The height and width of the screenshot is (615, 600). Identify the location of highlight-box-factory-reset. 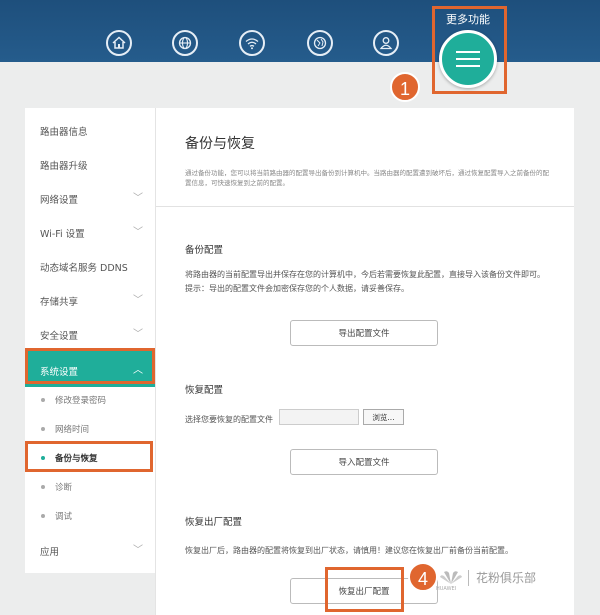
(364, 589).